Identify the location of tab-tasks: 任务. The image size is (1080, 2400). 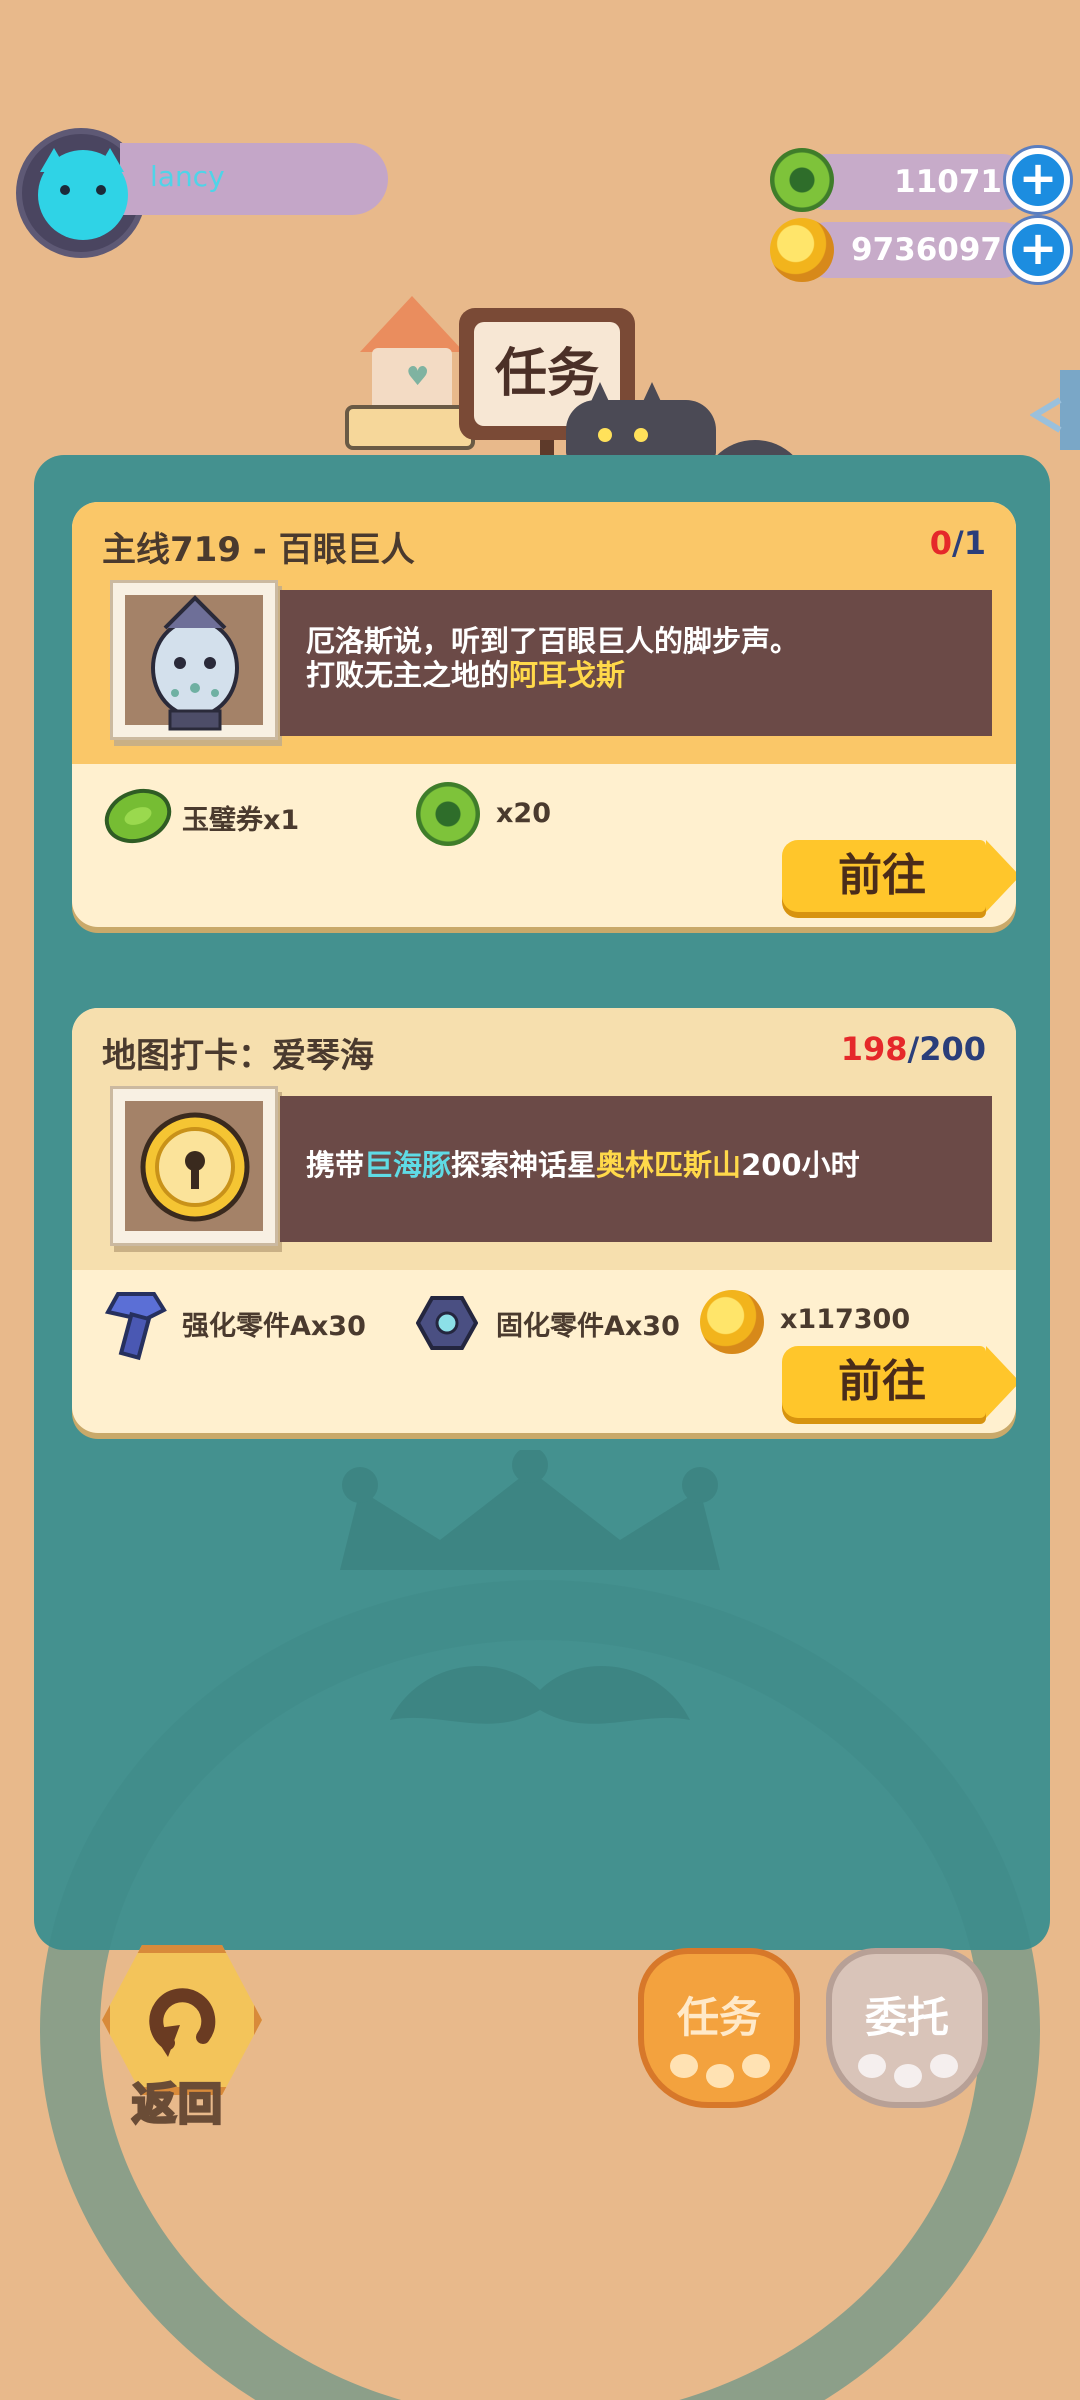
(719, 2028).